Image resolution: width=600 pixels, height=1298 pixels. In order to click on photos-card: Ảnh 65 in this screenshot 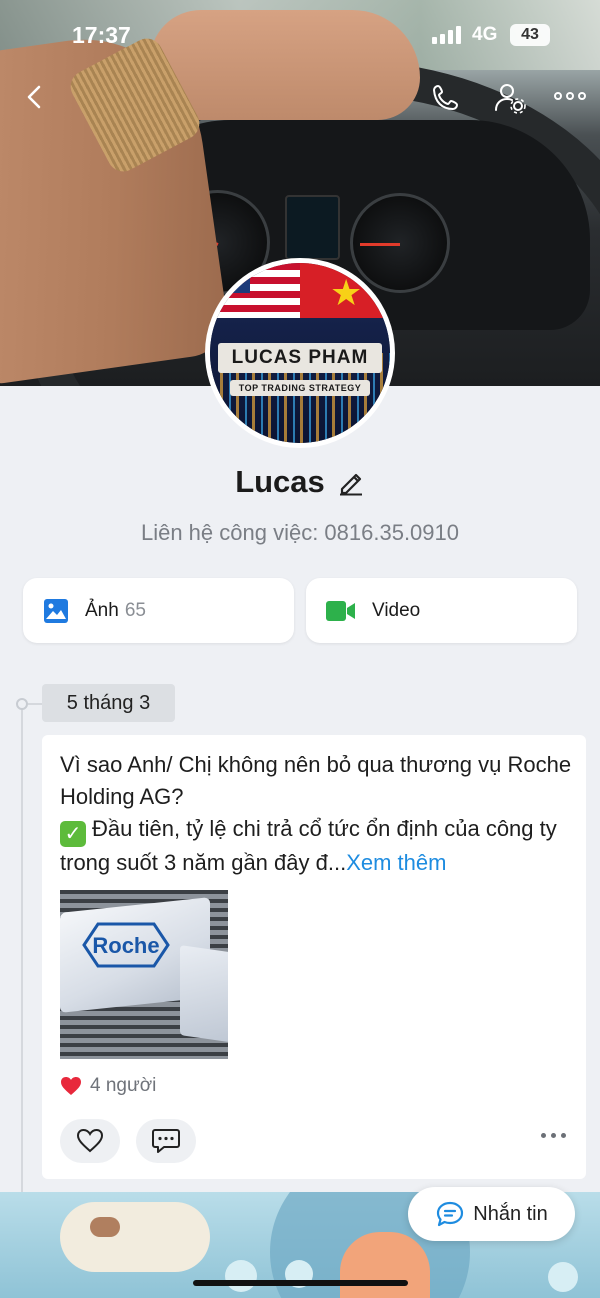, I will do `click(158, 610)`.